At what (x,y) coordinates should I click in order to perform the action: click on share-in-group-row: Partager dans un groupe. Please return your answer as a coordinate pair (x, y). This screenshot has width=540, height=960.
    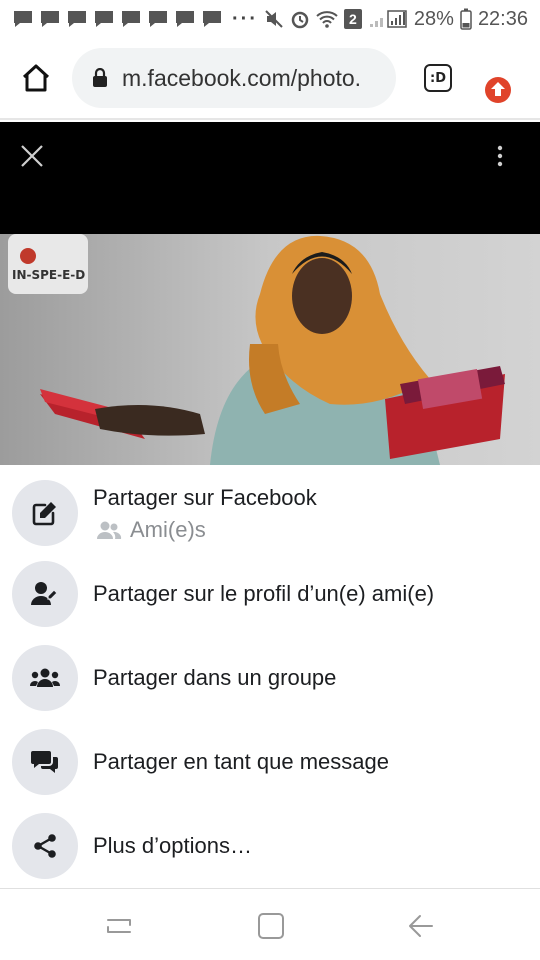
    Looking at the image, I should click on (270, 678).